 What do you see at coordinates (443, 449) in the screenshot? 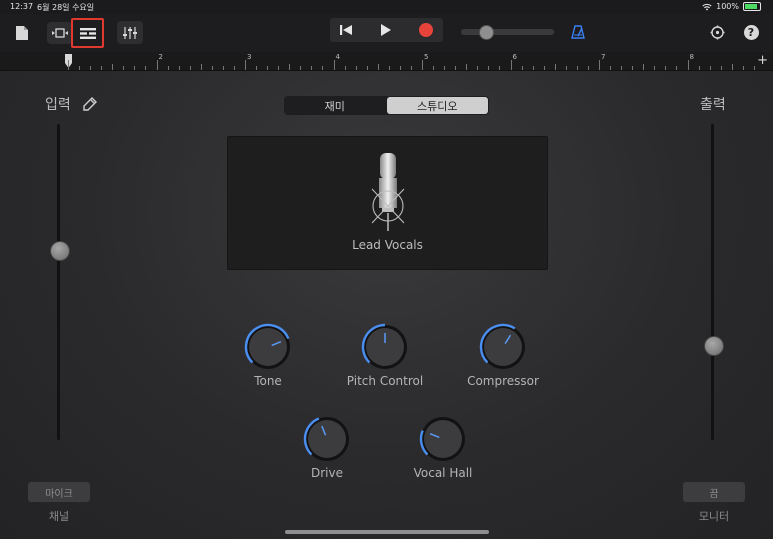
I see `knob-vocal-hall: Vocal Hall` at bounding box center [443, 449].